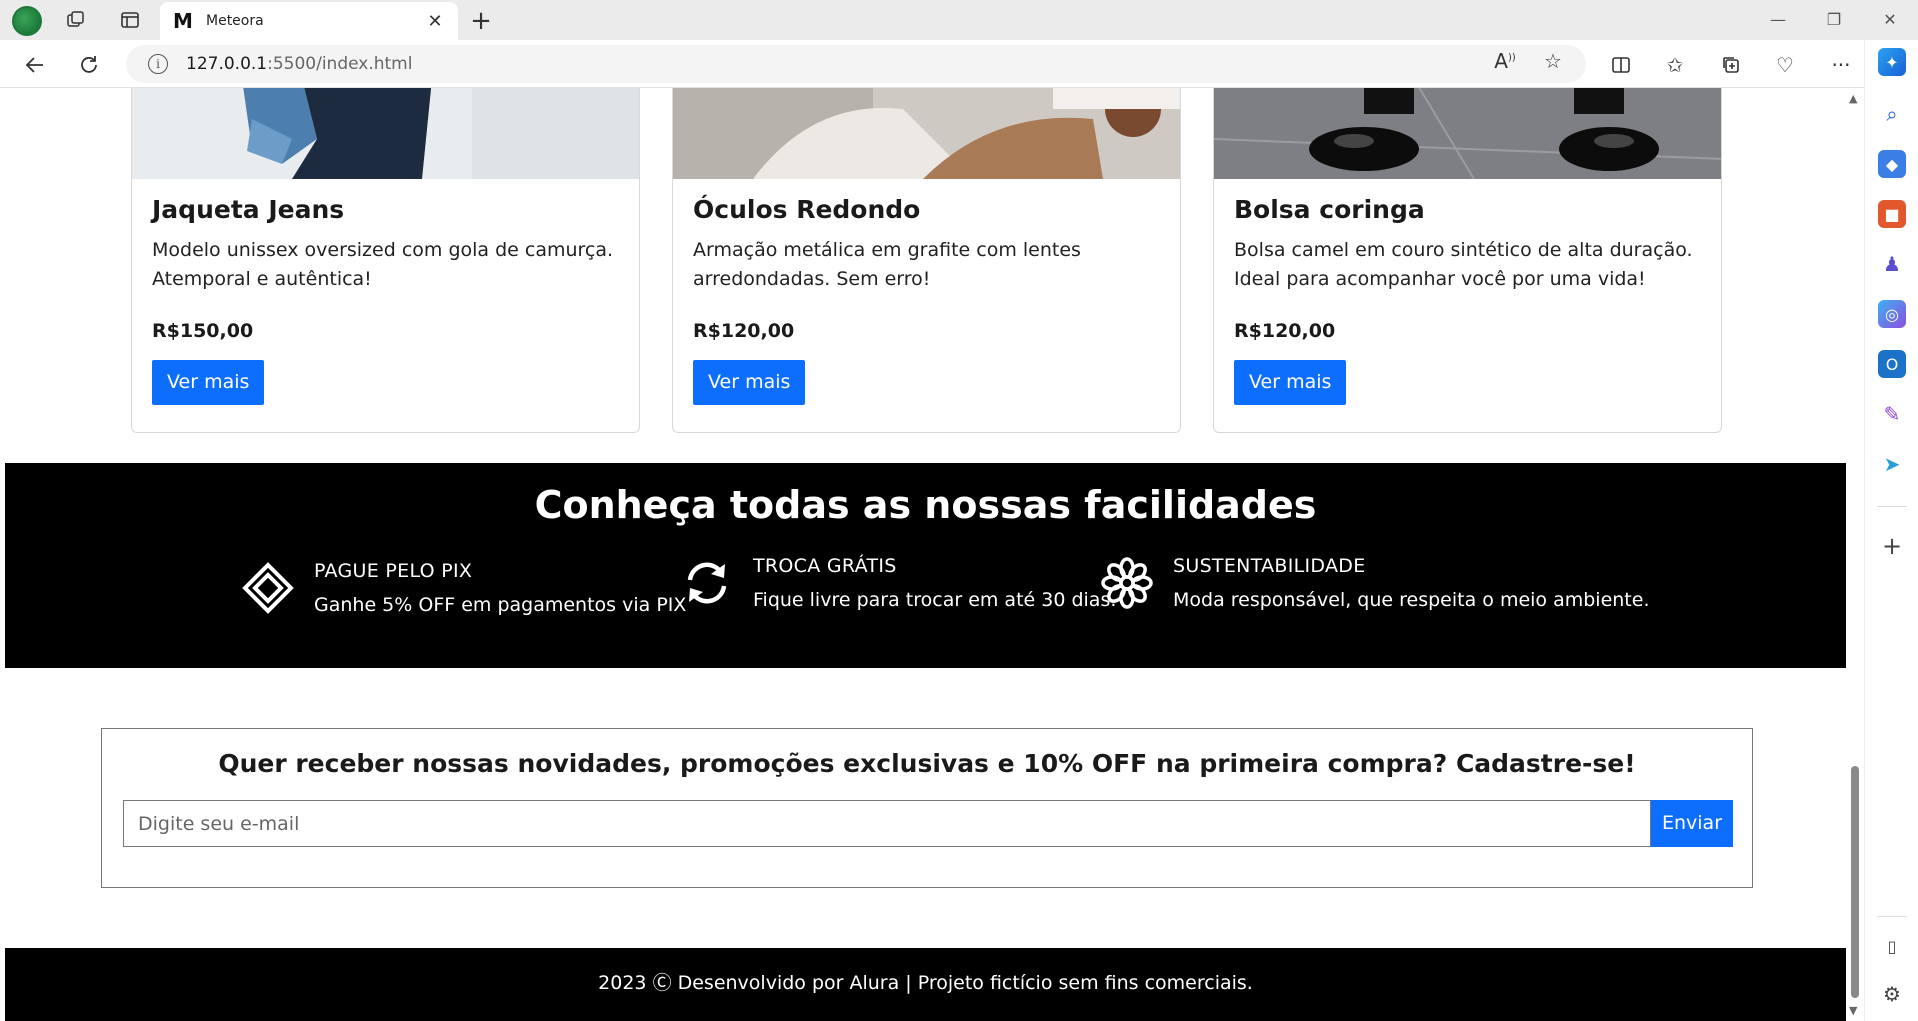 The image size is (1918, 1021). I want to click on copilot-icon: ✦, so click(1892, 62).